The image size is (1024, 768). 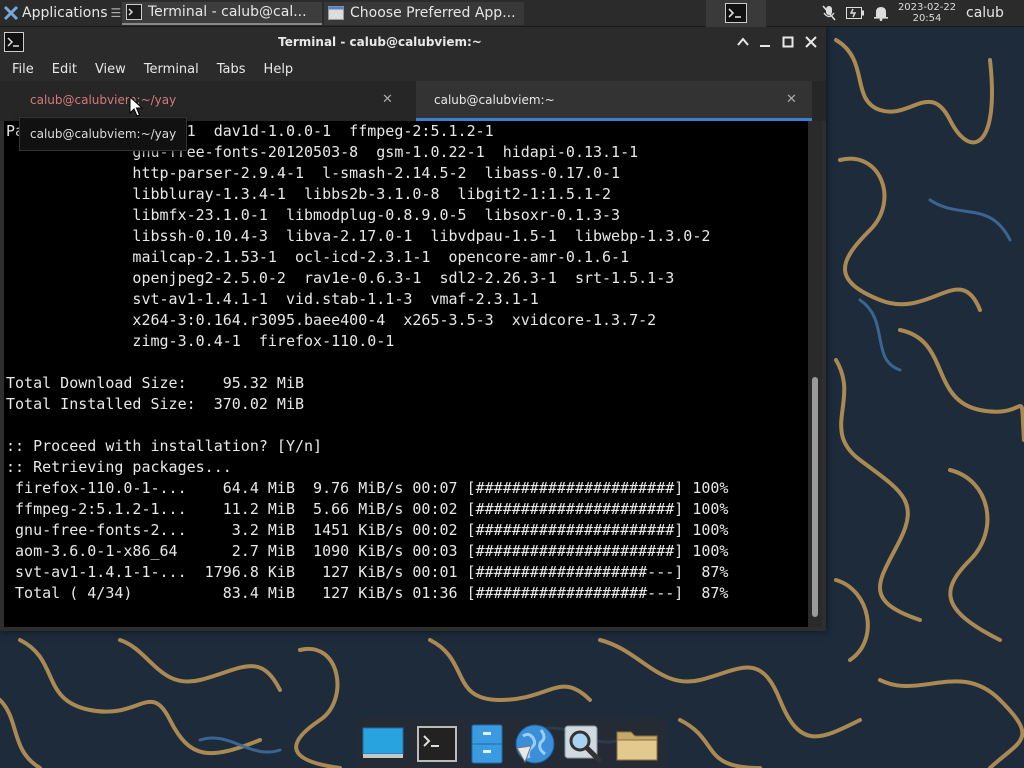 What do you see at coordinates (200, 341) in the screenshot?
I see `terminal-line: zimg-3.0.4-1 firefox-110.0-1` at bounding box center [200, 341].